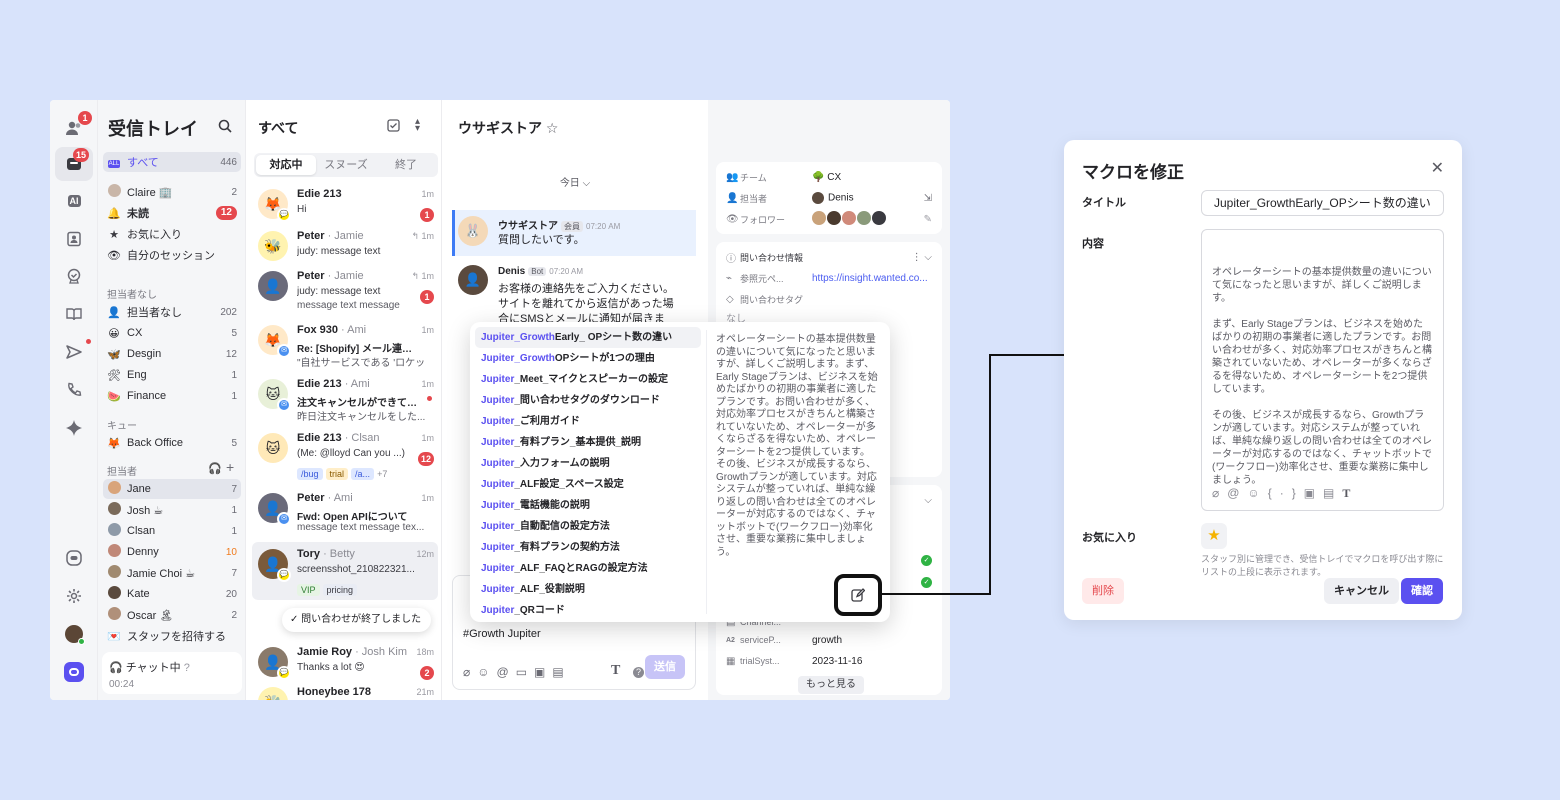  What do you see at coordinates (1361, 591) in the screenshot?
I see `cancel-button: キャンセル` at bounding box center [1361, 591].